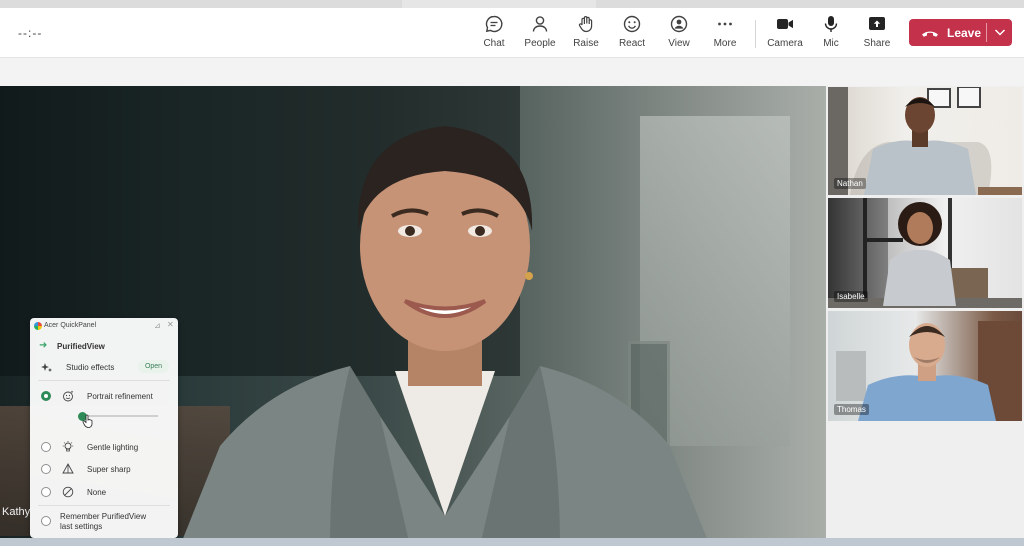 The image size is (1024, 546). Describe the element at coordinates (97, 492) in the screenshot. I see `none-label: None` at that location.